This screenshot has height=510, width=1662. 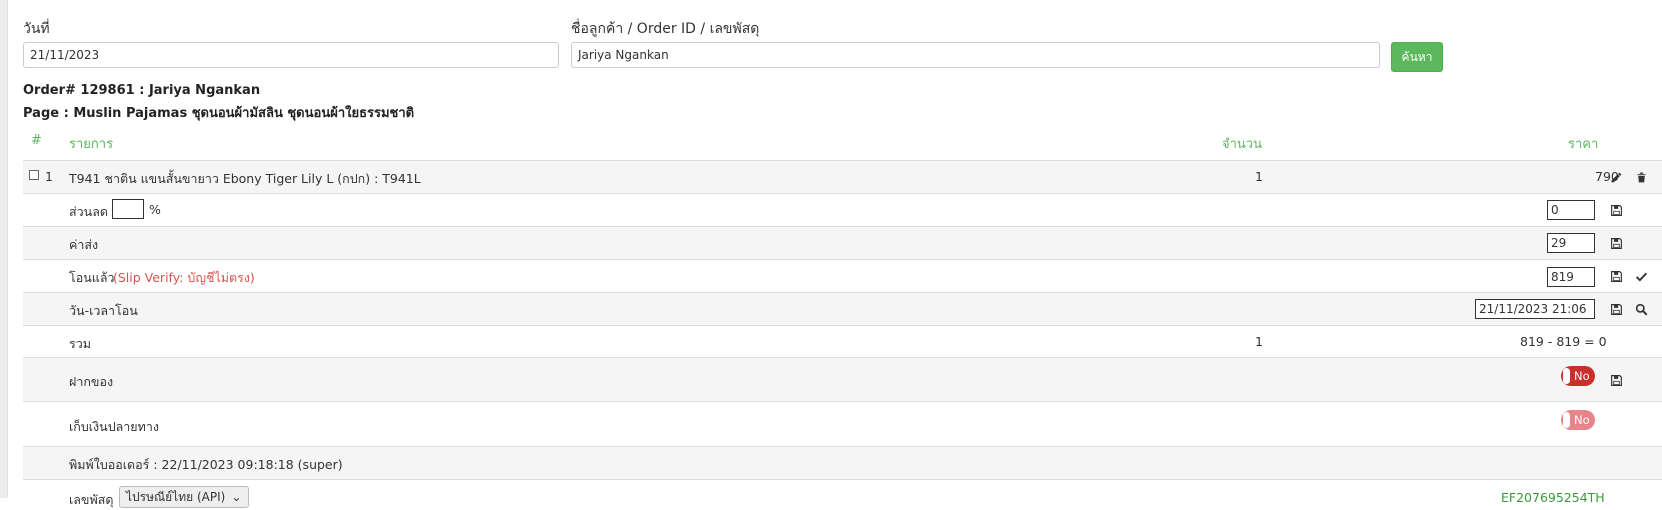 What do you see at coordinates (36, 140) in the screenshot?
I see `header-index: #` at bounding box center [36, 140].